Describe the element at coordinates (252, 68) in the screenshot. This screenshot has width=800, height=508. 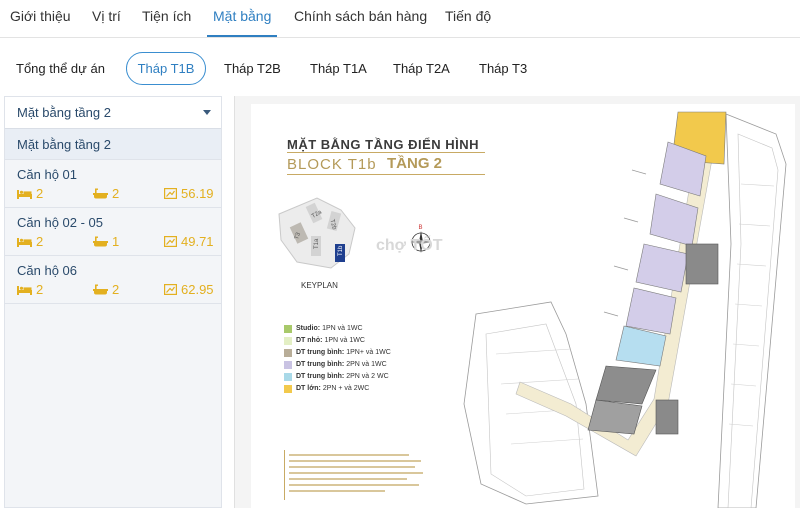
I see `tower-tab-t2b: Tháp T2B` at that location.